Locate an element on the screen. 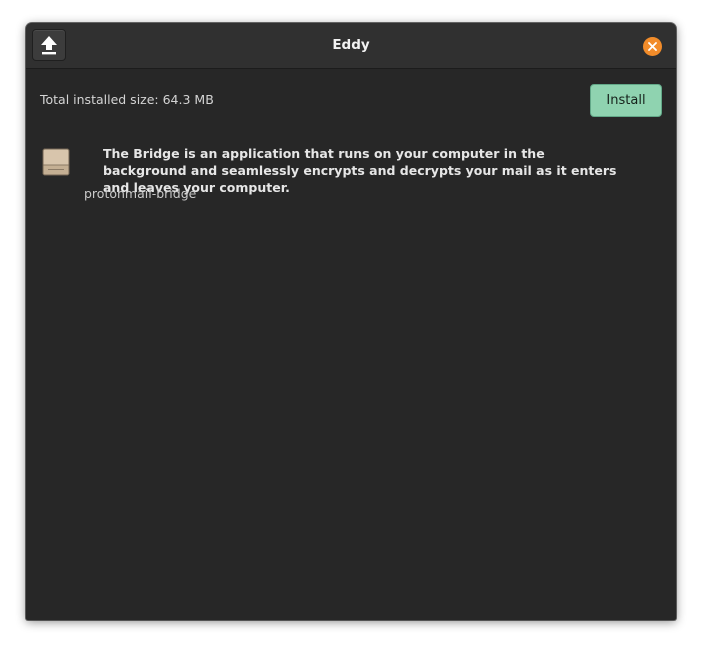  close-button is located at coordinates (652, 46).